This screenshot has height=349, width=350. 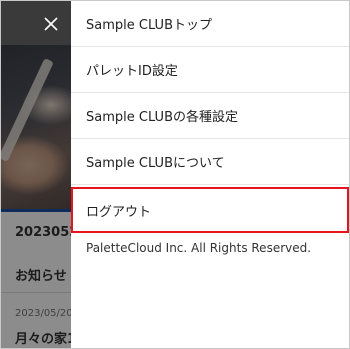 What do you see at coordinates (119, 212) in the screenshot?
I see `menu-item-label: ログアウト` at bounding box center [119, 212].